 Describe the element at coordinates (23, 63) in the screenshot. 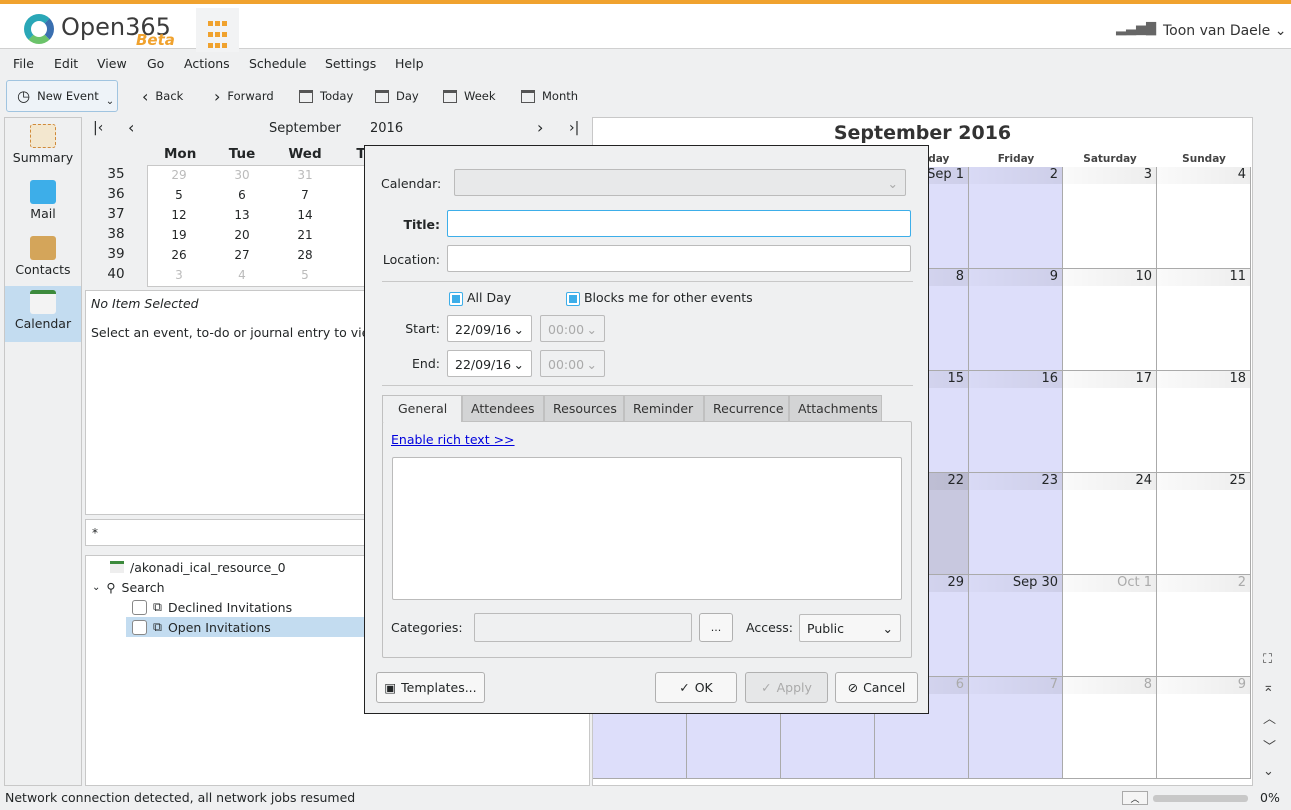

I see `menu-file: File` at that location.